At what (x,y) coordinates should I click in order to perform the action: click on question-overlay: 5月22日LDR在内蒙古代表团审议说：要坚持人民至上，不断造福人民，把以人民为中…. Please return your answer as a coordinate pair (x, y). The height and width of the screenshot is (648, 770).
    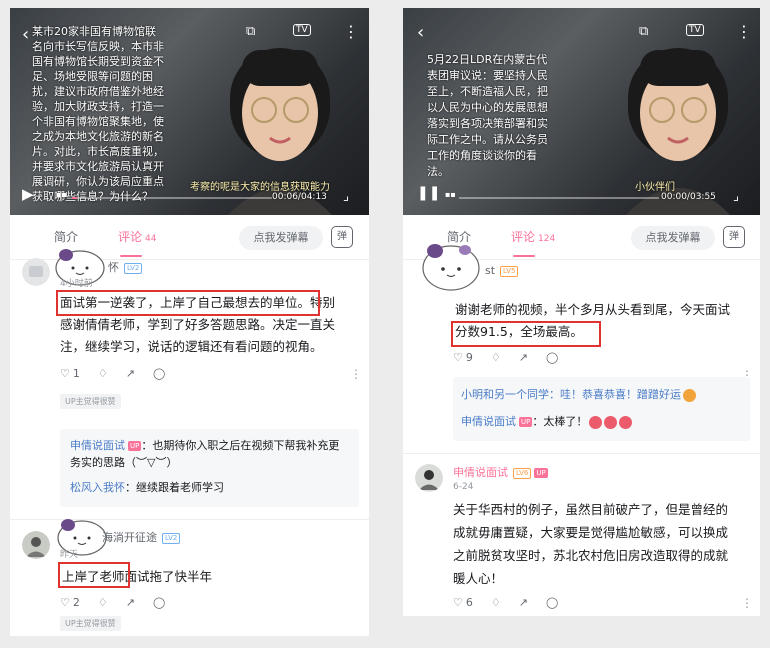
    Looking at the image, I should click on (487, 115).